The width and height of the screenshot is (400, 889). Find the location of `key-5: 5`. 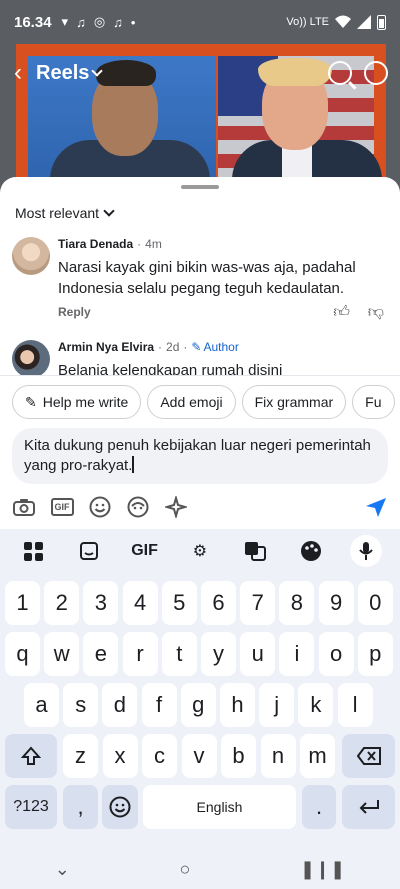

key-5: 5 is located at coordinates (179, 603).